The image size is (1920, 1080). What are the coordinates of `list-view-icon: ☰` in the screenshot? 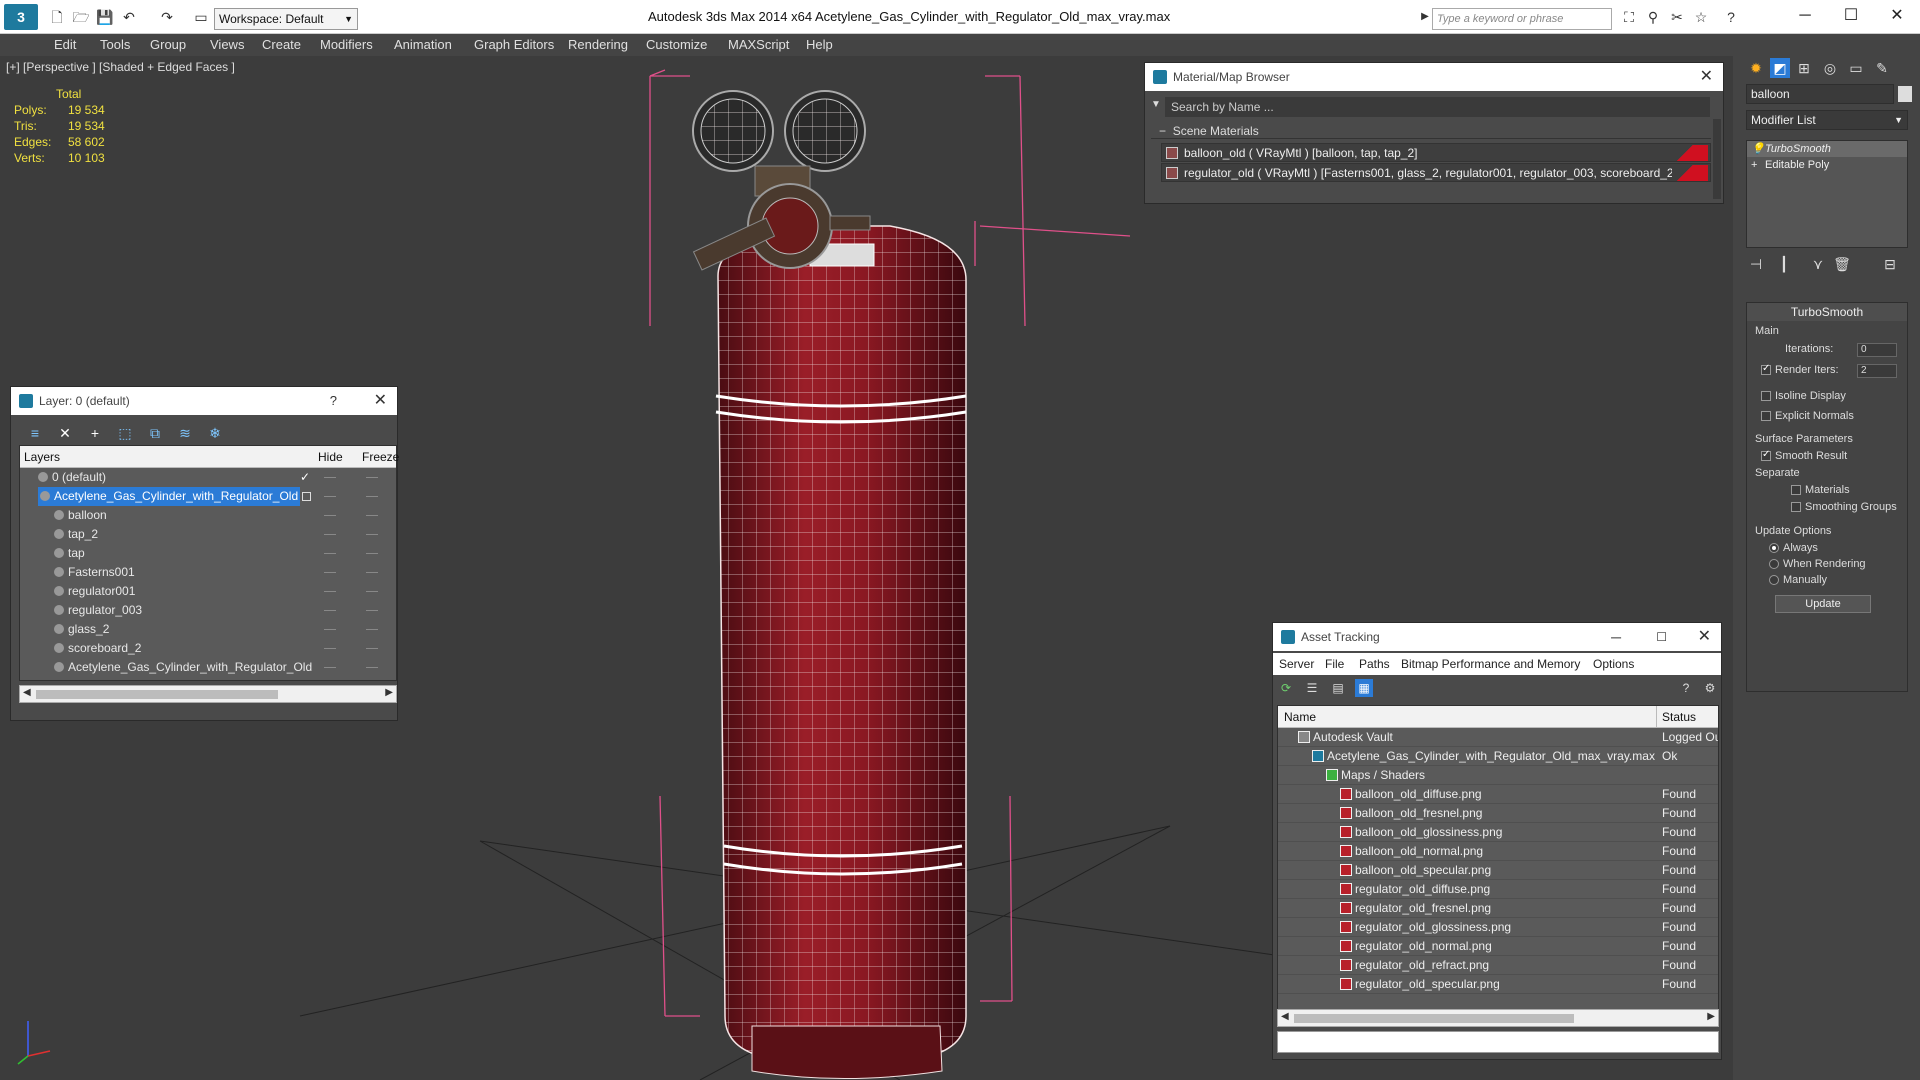 It's located at (1312, 688).